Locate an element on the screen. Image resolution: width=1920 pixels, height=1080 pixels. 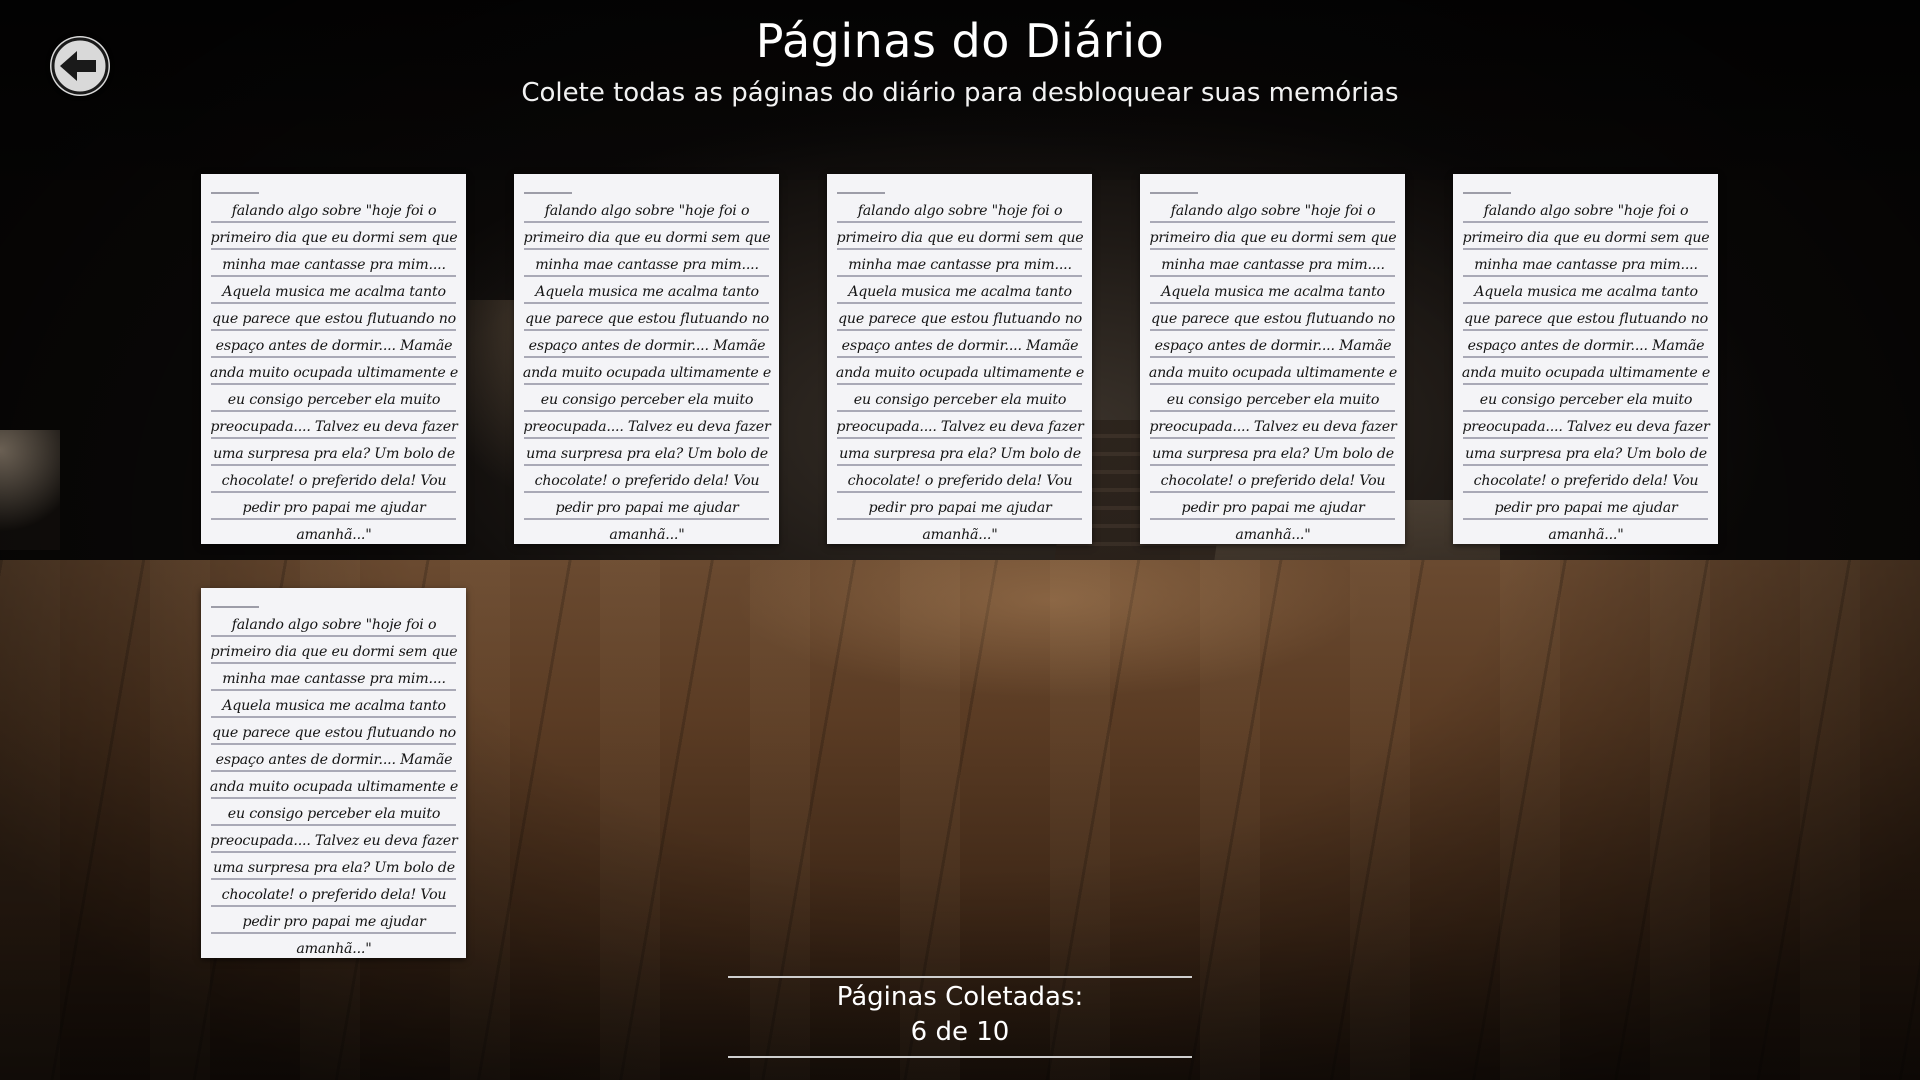
page-title: Páginas do Diário is located at coordinates (960, 41).